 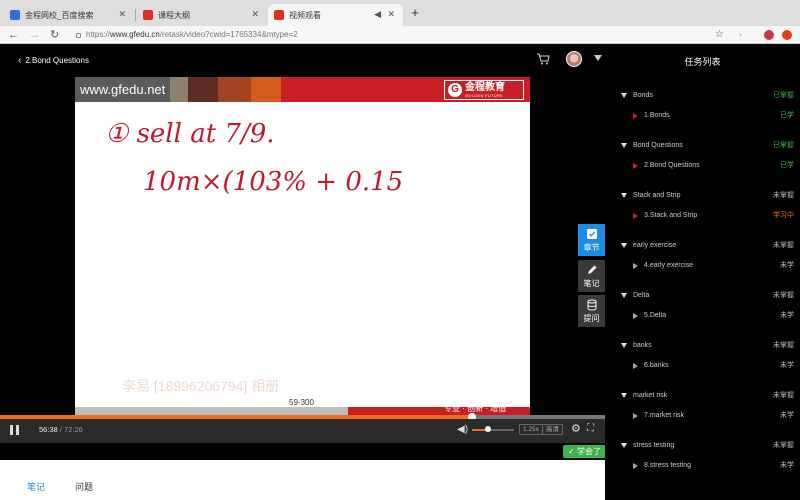 I want to click on slide-page-number: 59-300, so click(x=301, y=402).